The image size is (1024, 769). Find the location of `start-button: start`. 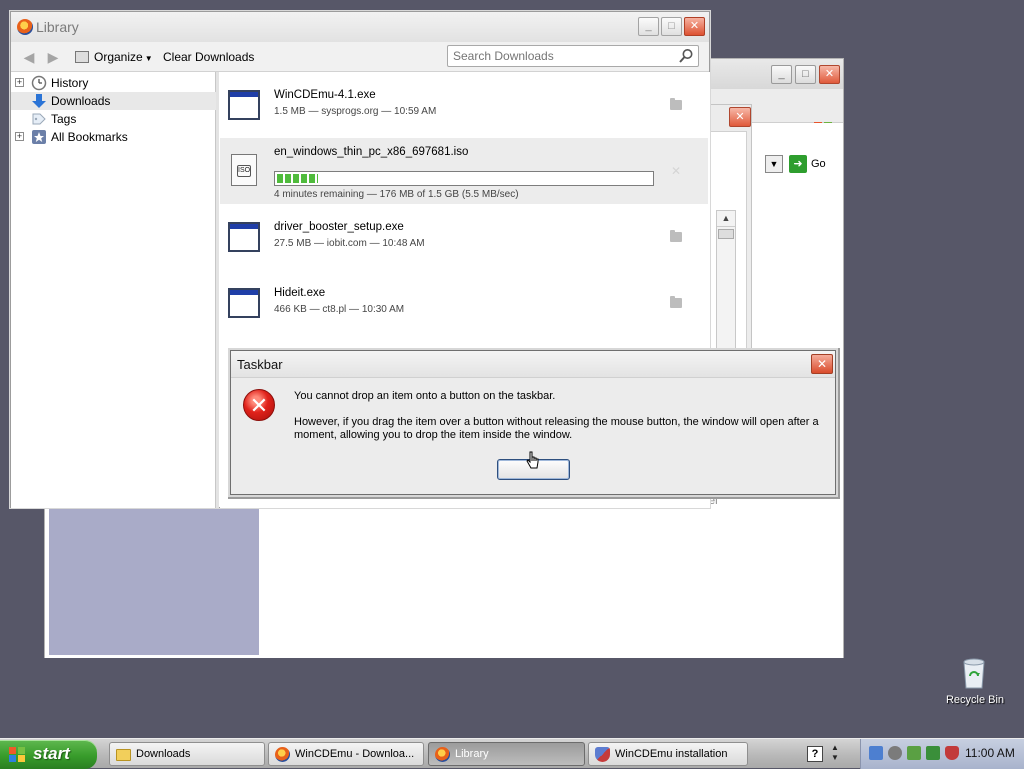

start-button: start is located at coordinates (48, 754).